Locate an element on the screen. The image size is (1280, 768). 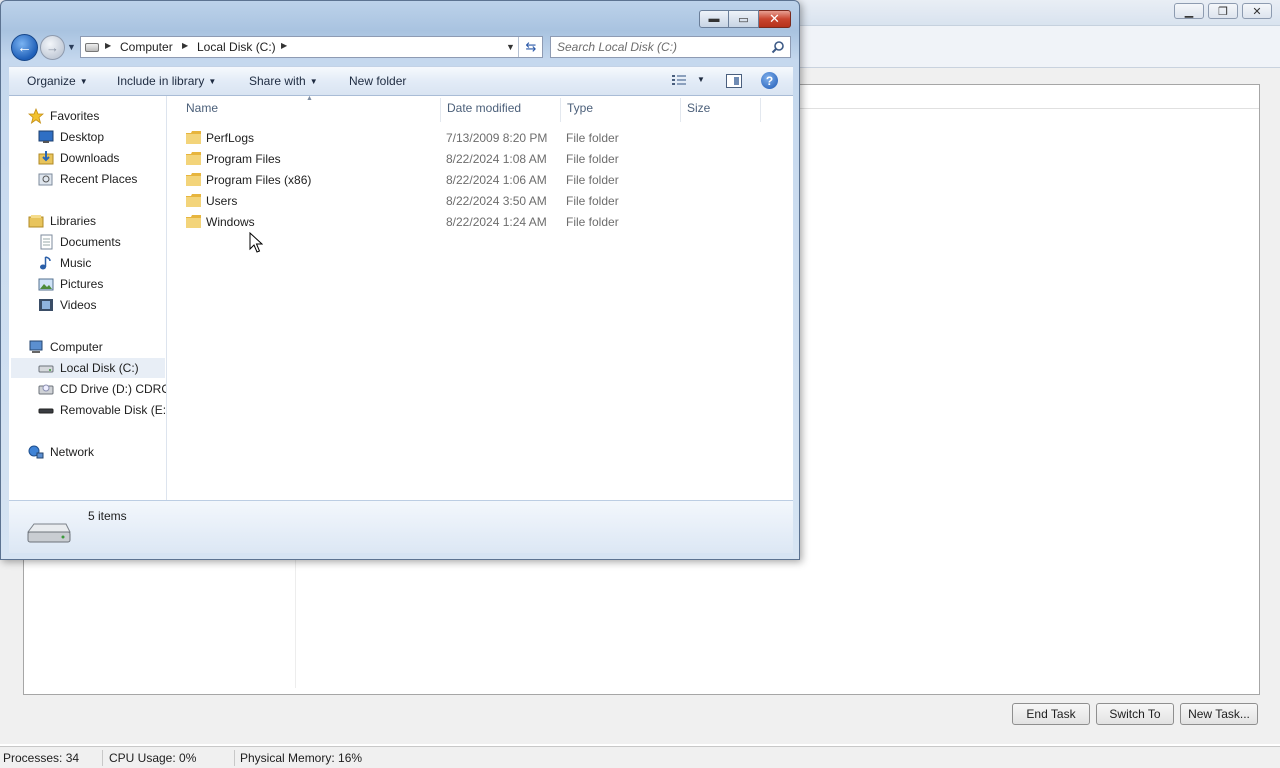
nav-music: Music is located at coordinates (64, 263).